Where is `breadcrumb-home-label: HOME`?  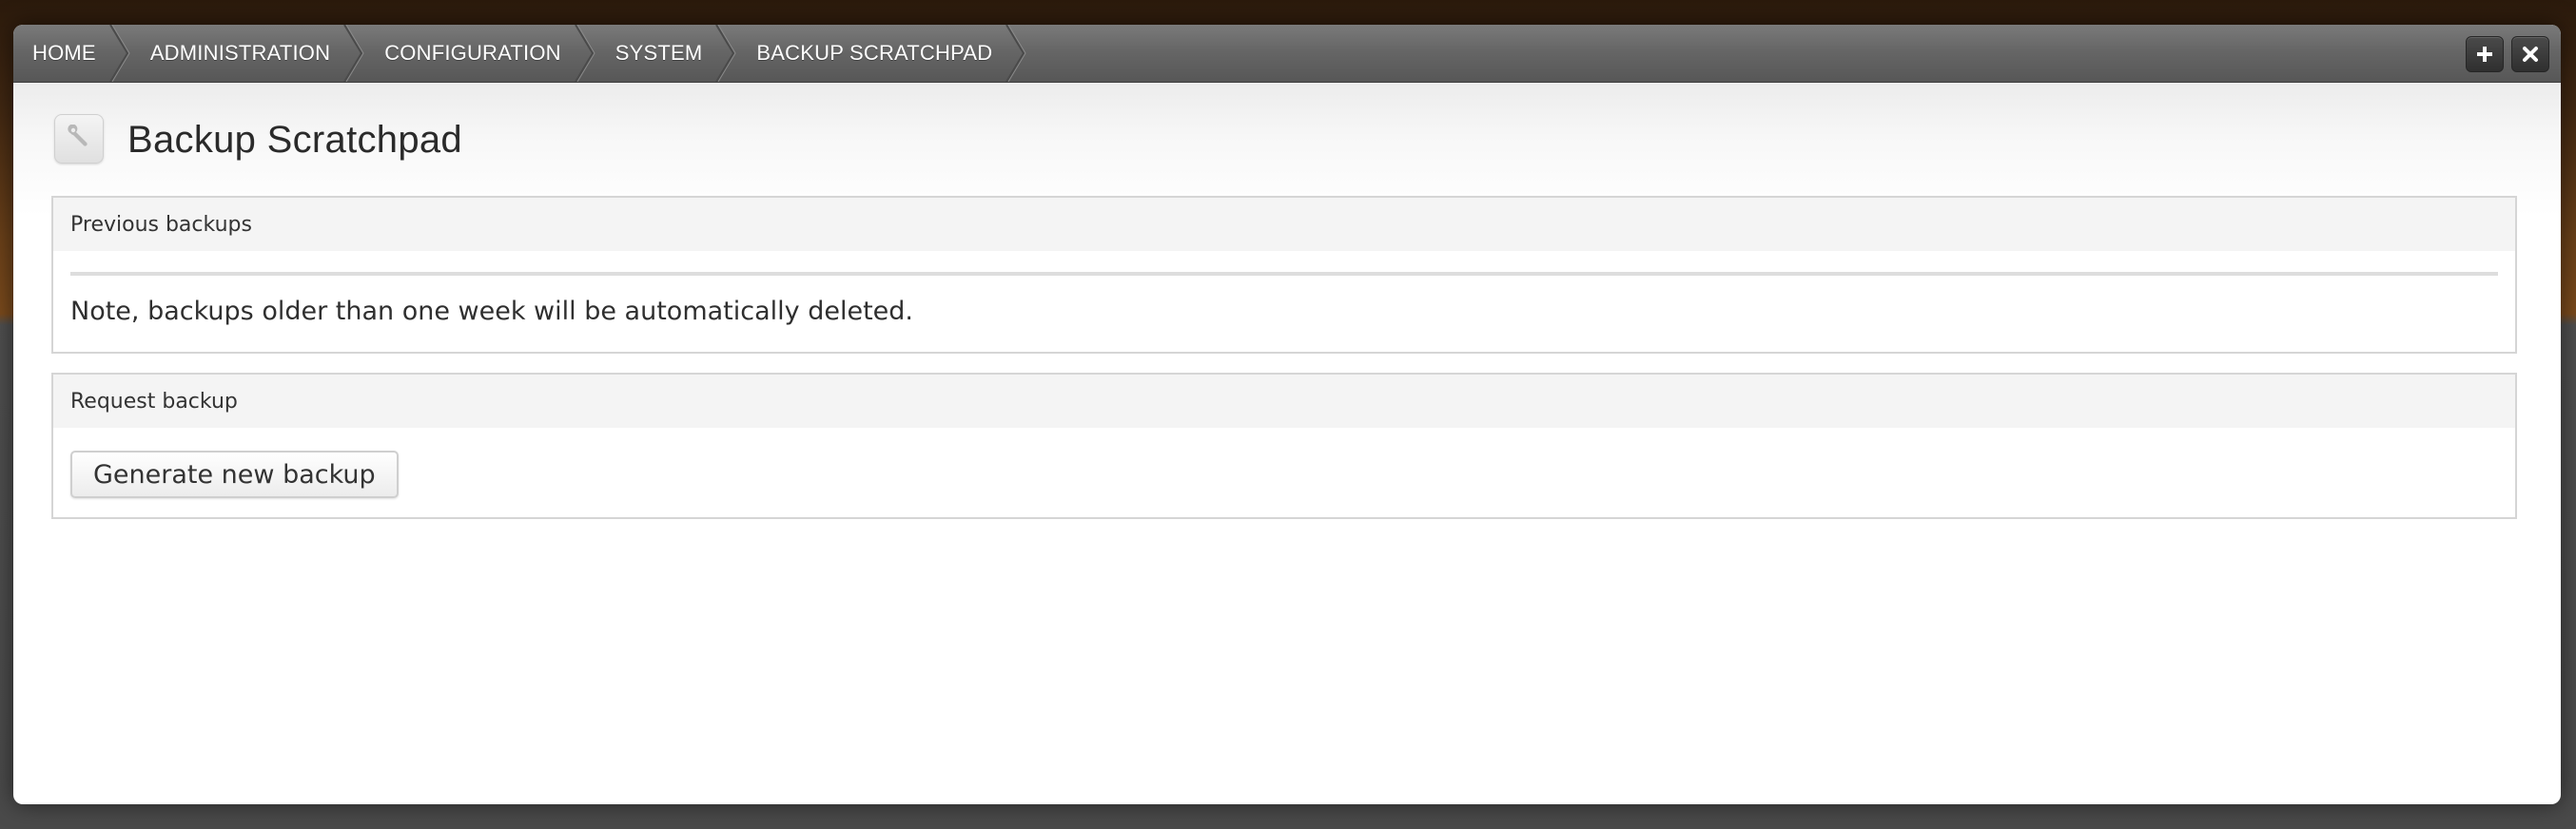 breadcrumb-home-label: HOME is located at coordinates (64, 53).